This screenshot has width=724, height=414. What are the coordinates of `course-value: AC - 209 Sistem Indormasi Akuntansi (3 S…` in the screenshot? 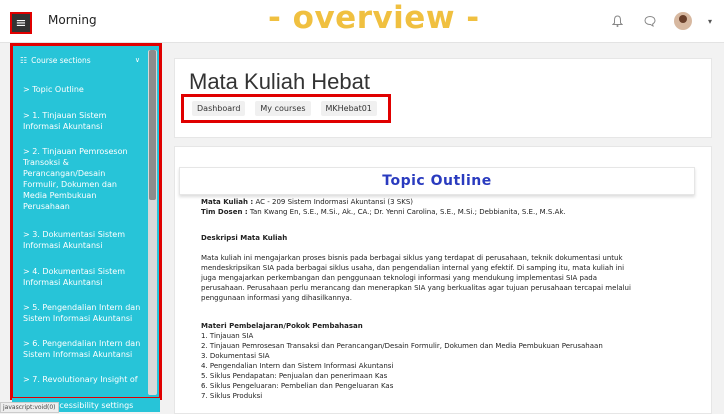 It's located at (333, 202).